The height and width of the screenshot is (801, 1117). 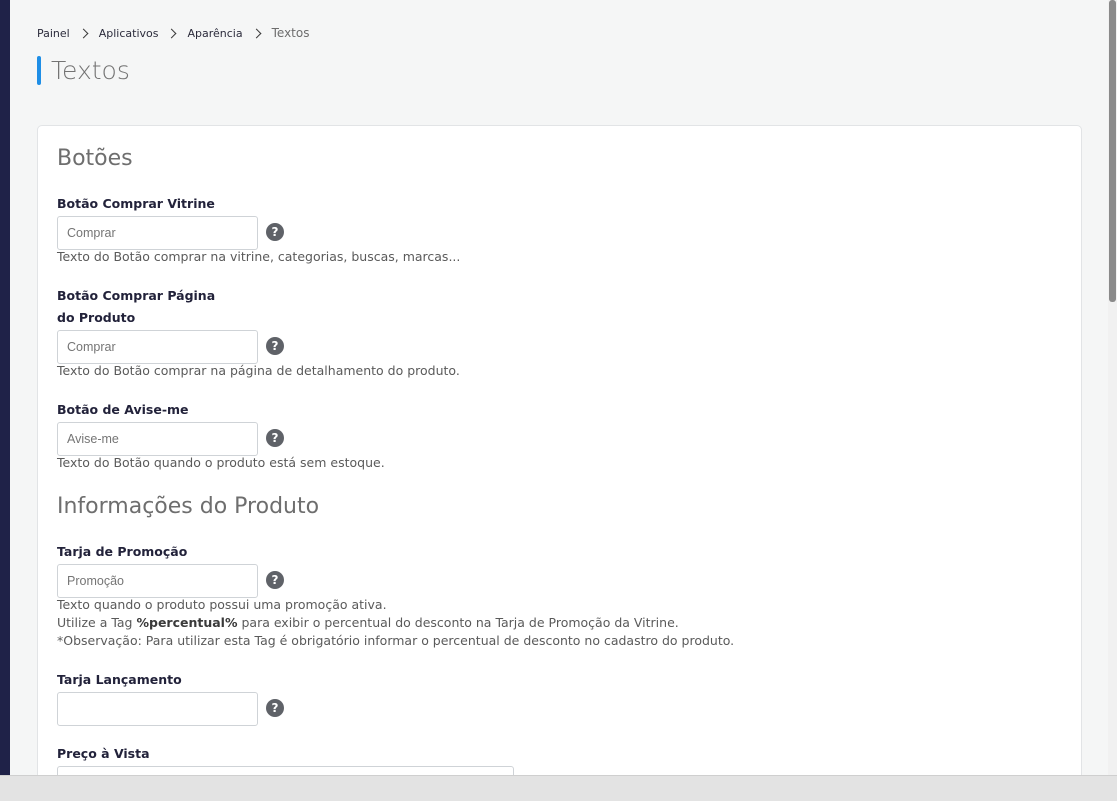 What do you see at coordinates (90, 70) in the screenshot?
I see `page-title: Textos` at bounding box center [90, 70].